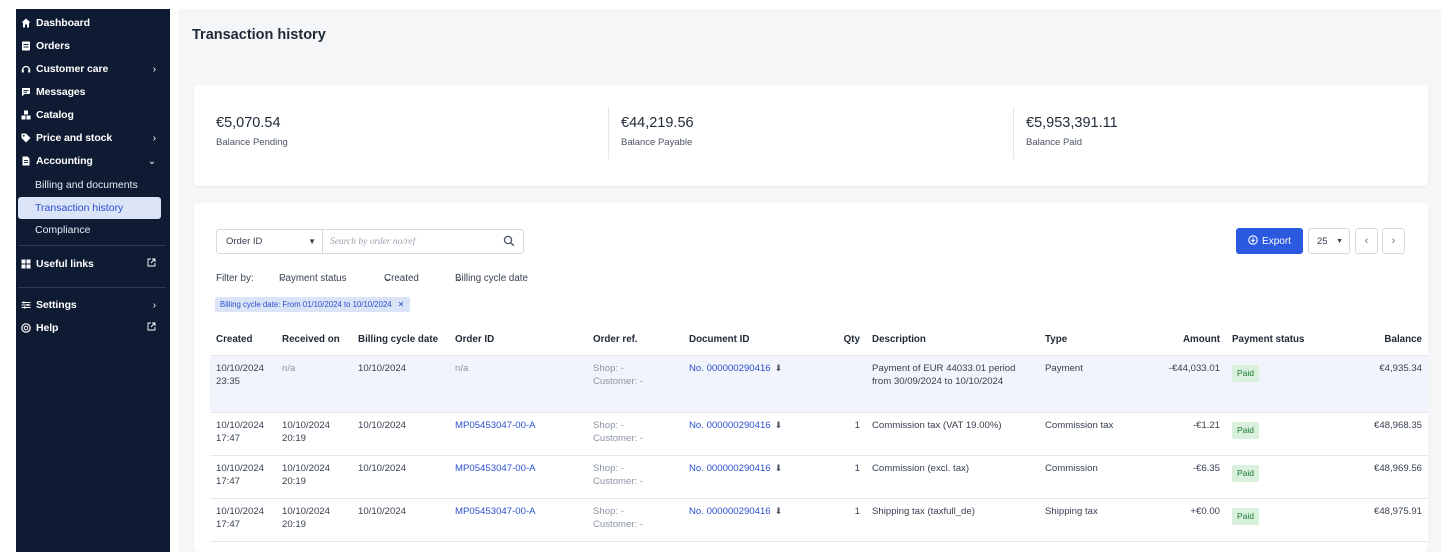  I want to click on sidebar-item-orders: Orders, so click(93, 46).